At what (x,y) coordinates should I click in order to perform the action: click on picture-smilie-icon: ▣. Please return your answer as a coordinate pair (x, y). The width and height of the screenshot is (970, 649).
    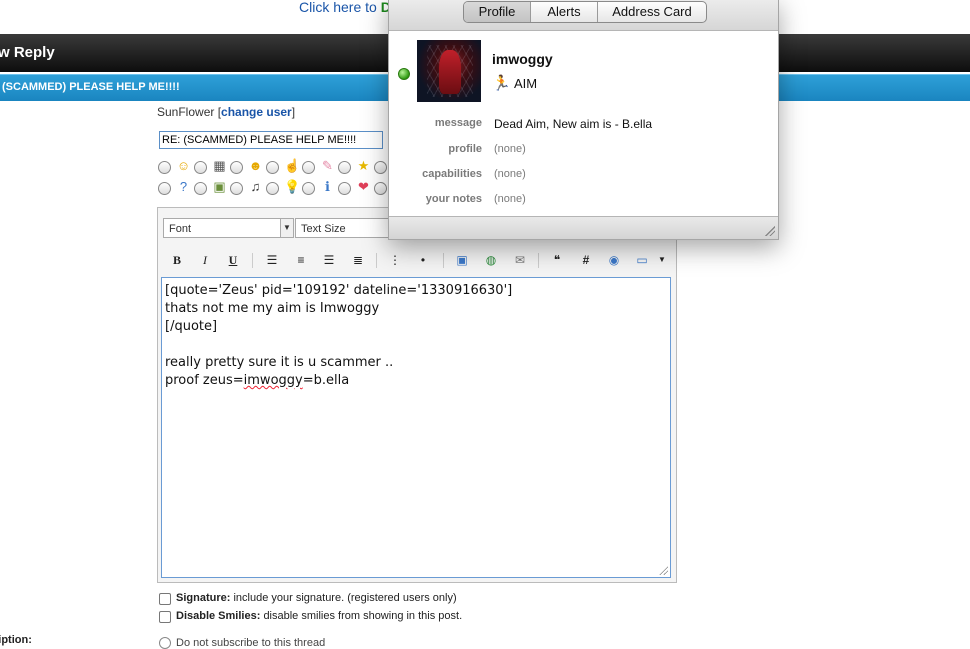
    Looking at the image, I should click on (219, 186).